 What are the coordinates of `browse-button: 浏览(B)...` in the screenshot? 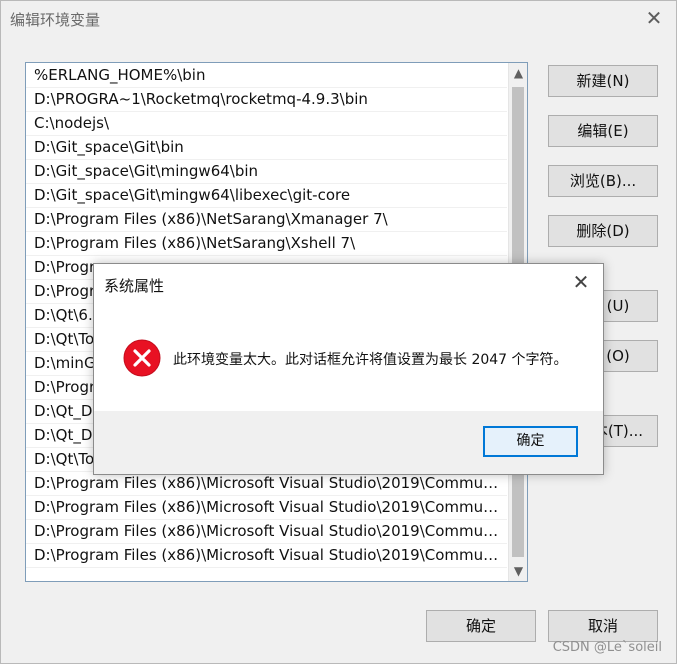 It's located at (603, 181).